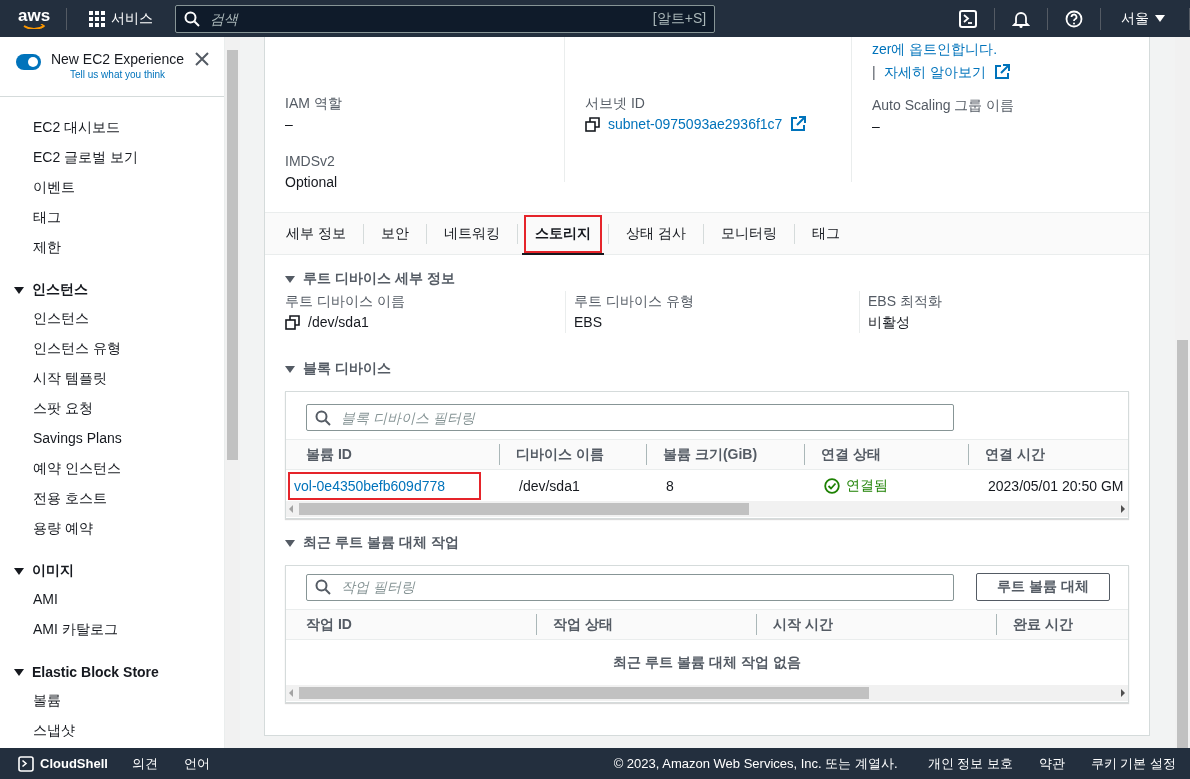 The height and width of the screenshot is (779, 1190). I want to click on field-label: 서브넷 ID, so click(615, 103).